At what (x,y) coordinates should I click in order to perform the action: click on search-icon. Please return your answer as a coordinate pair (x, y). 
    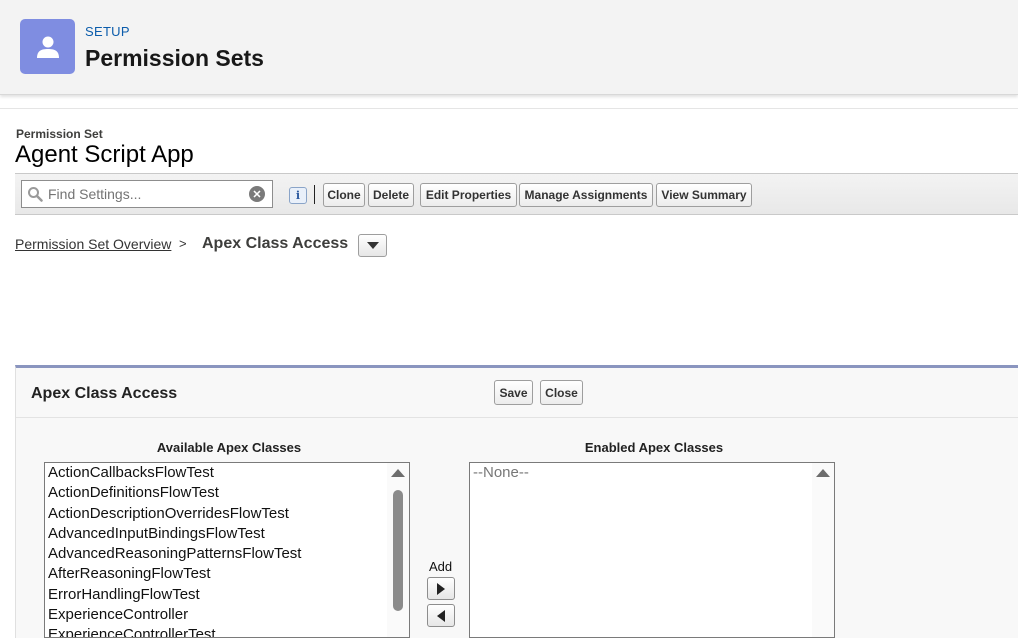
    Looking at the image, I should click on (35, 194).